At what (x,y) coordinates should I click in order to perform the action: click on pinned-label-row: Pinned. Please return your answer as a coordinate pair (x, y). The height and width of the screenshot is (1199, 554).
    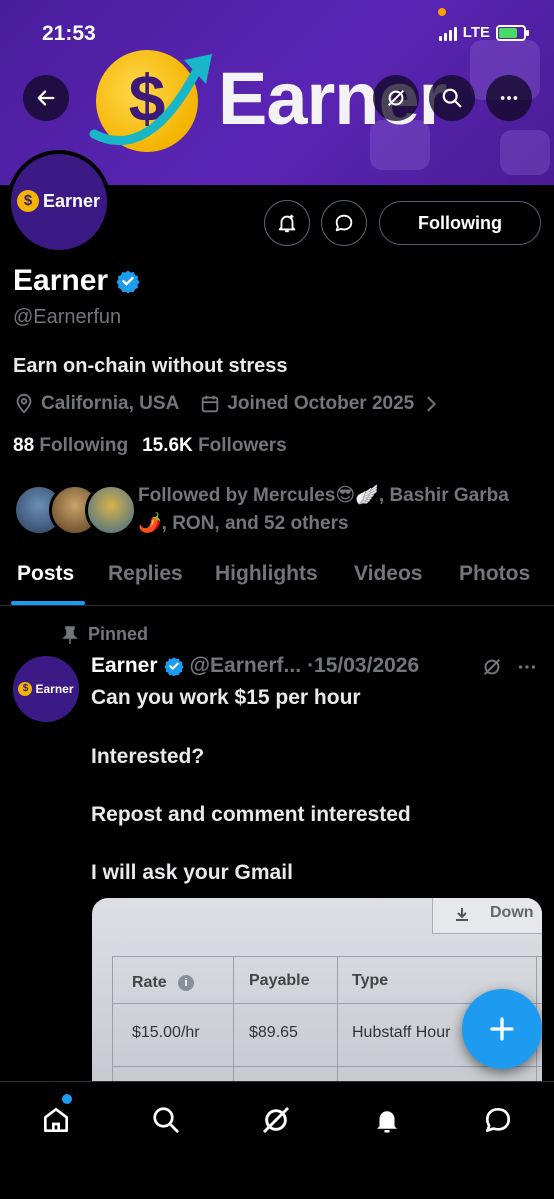
    Looking at the image, I should click on (105, 634).